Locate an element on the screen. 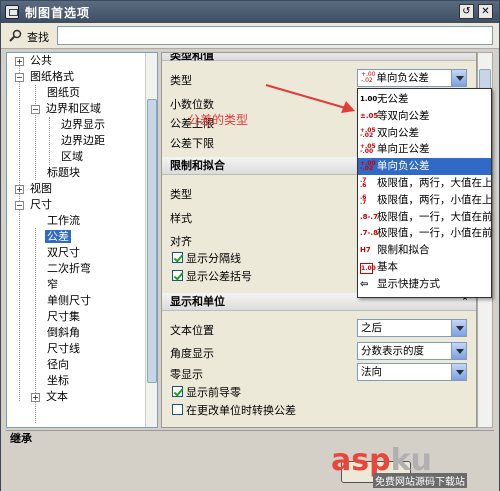 This screenshot has height=491, width=500. equal-bilateral-icon: ±.05 is located at coordinates (369, 115).